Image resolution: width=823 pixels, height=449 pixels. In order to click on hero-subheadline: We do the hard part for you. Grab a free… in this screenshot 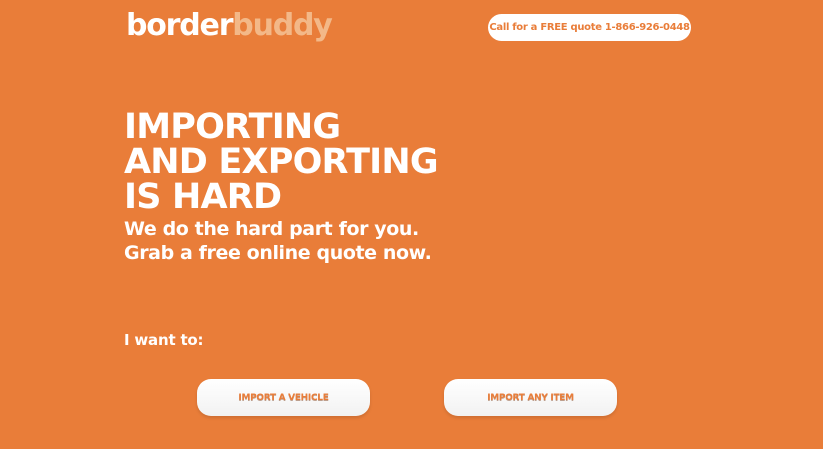, I will do `click(278, 241)`.